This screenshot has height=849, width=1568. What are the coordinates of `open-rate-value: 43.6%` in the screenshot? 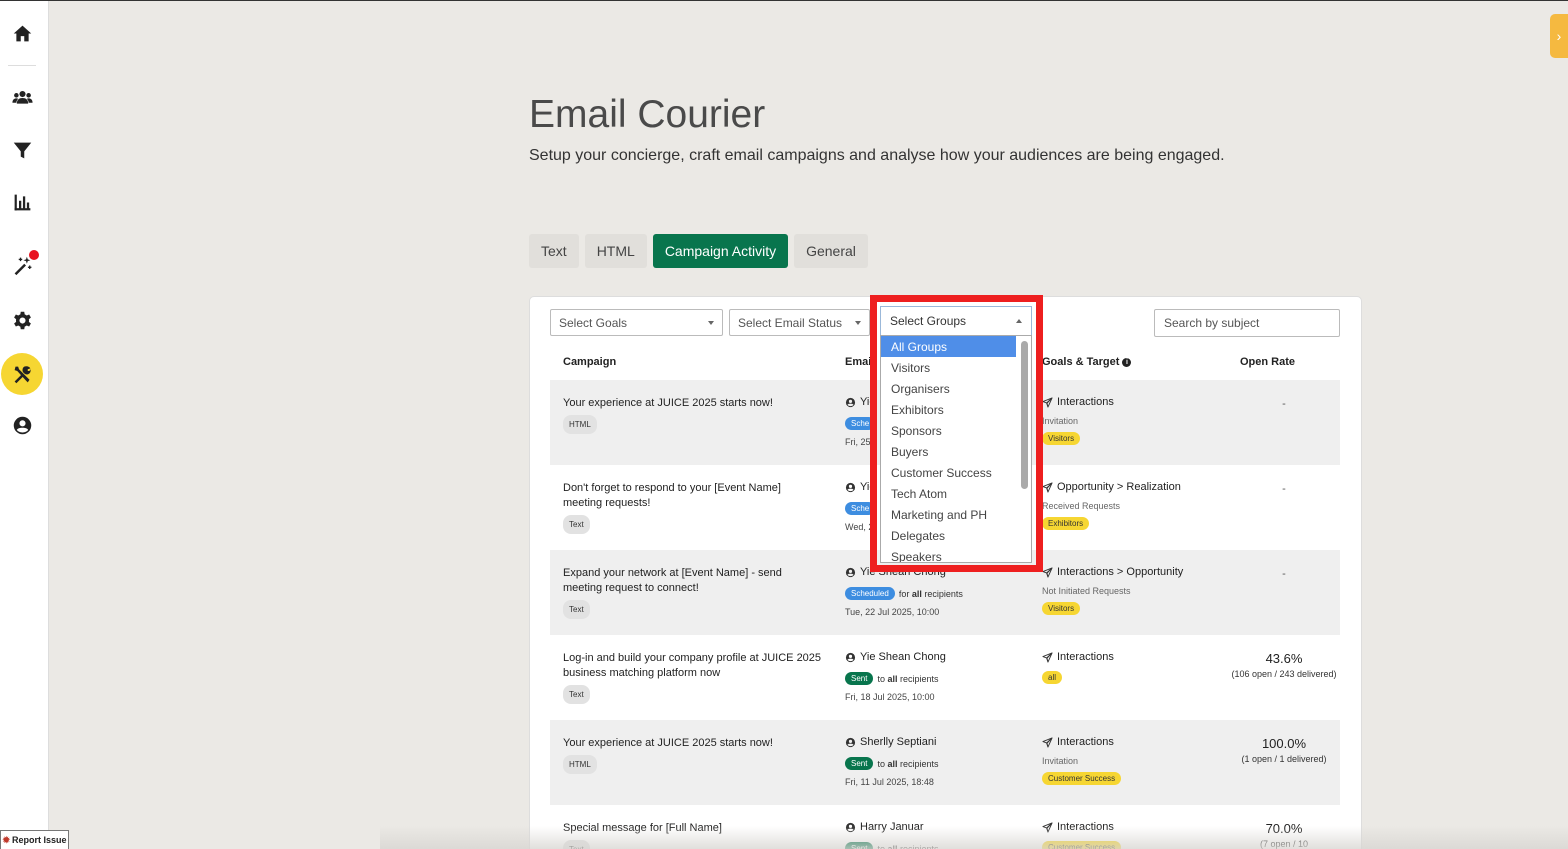 It's located at (1284, 658).